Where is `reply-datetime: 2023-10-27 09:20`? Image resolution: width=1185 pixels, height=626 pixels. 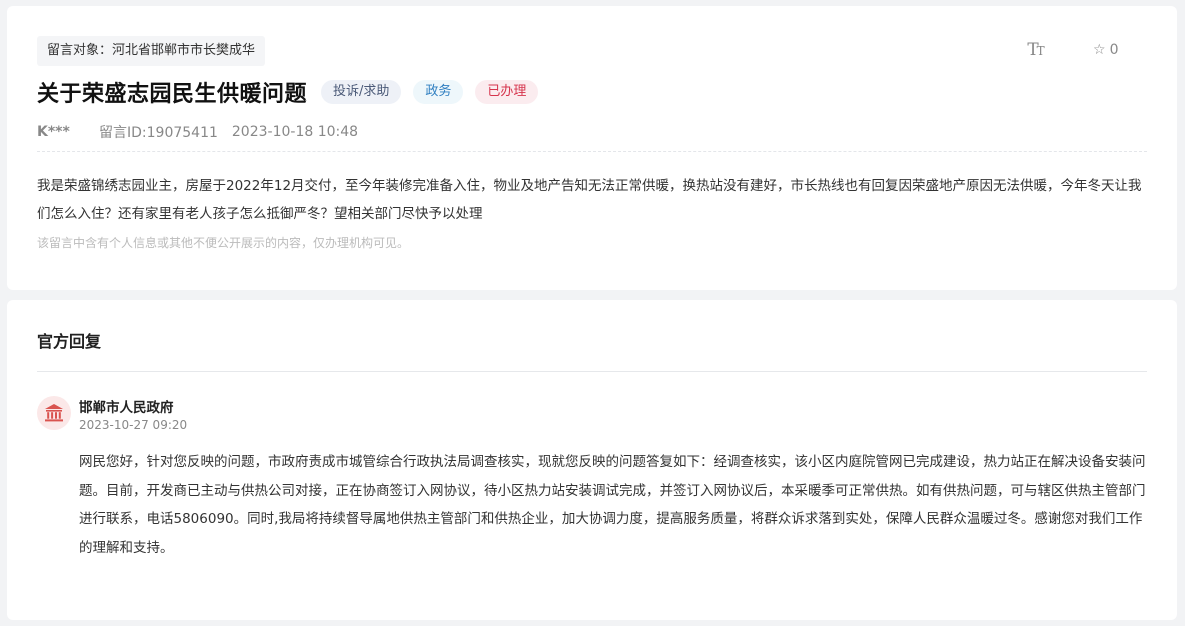 reply-datetime: 2023-10-27 09:20 is located at coordinates (133, 425).